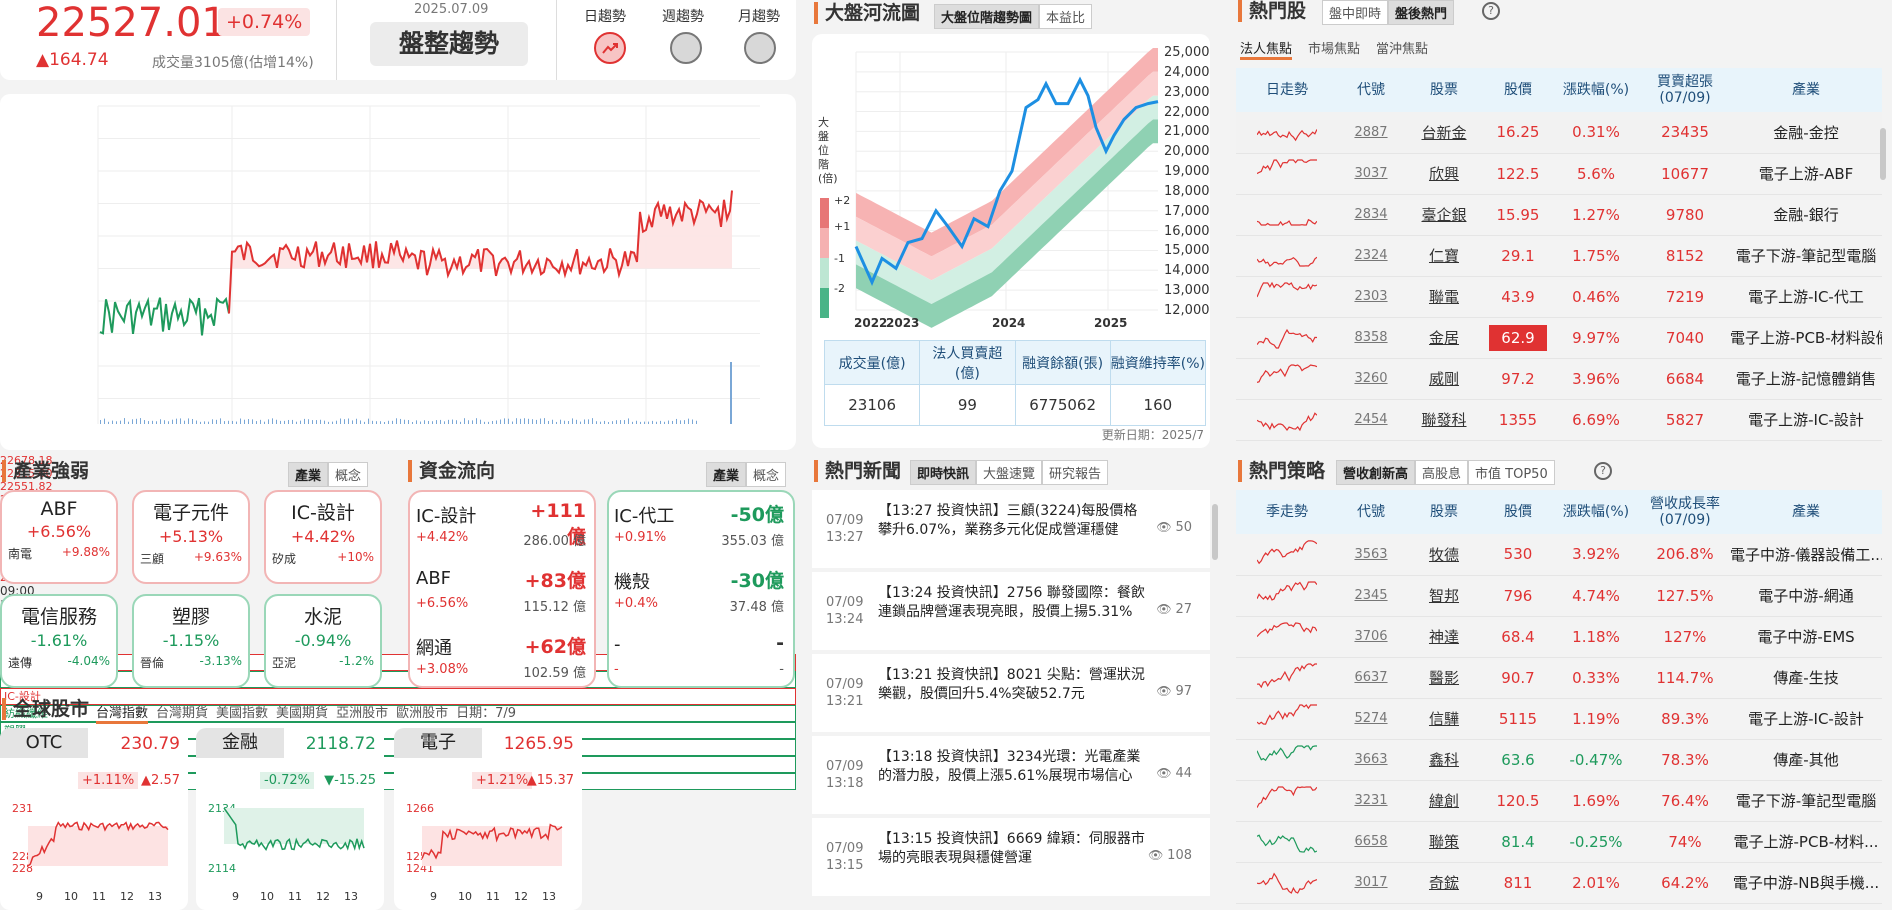 The image size is (1892, 910). What do you see at coordinates (59, 537) in the screenshot?
I see `industry-card: ABF +6.56% 南電 +9.88%` at bounding box center [59, 537].